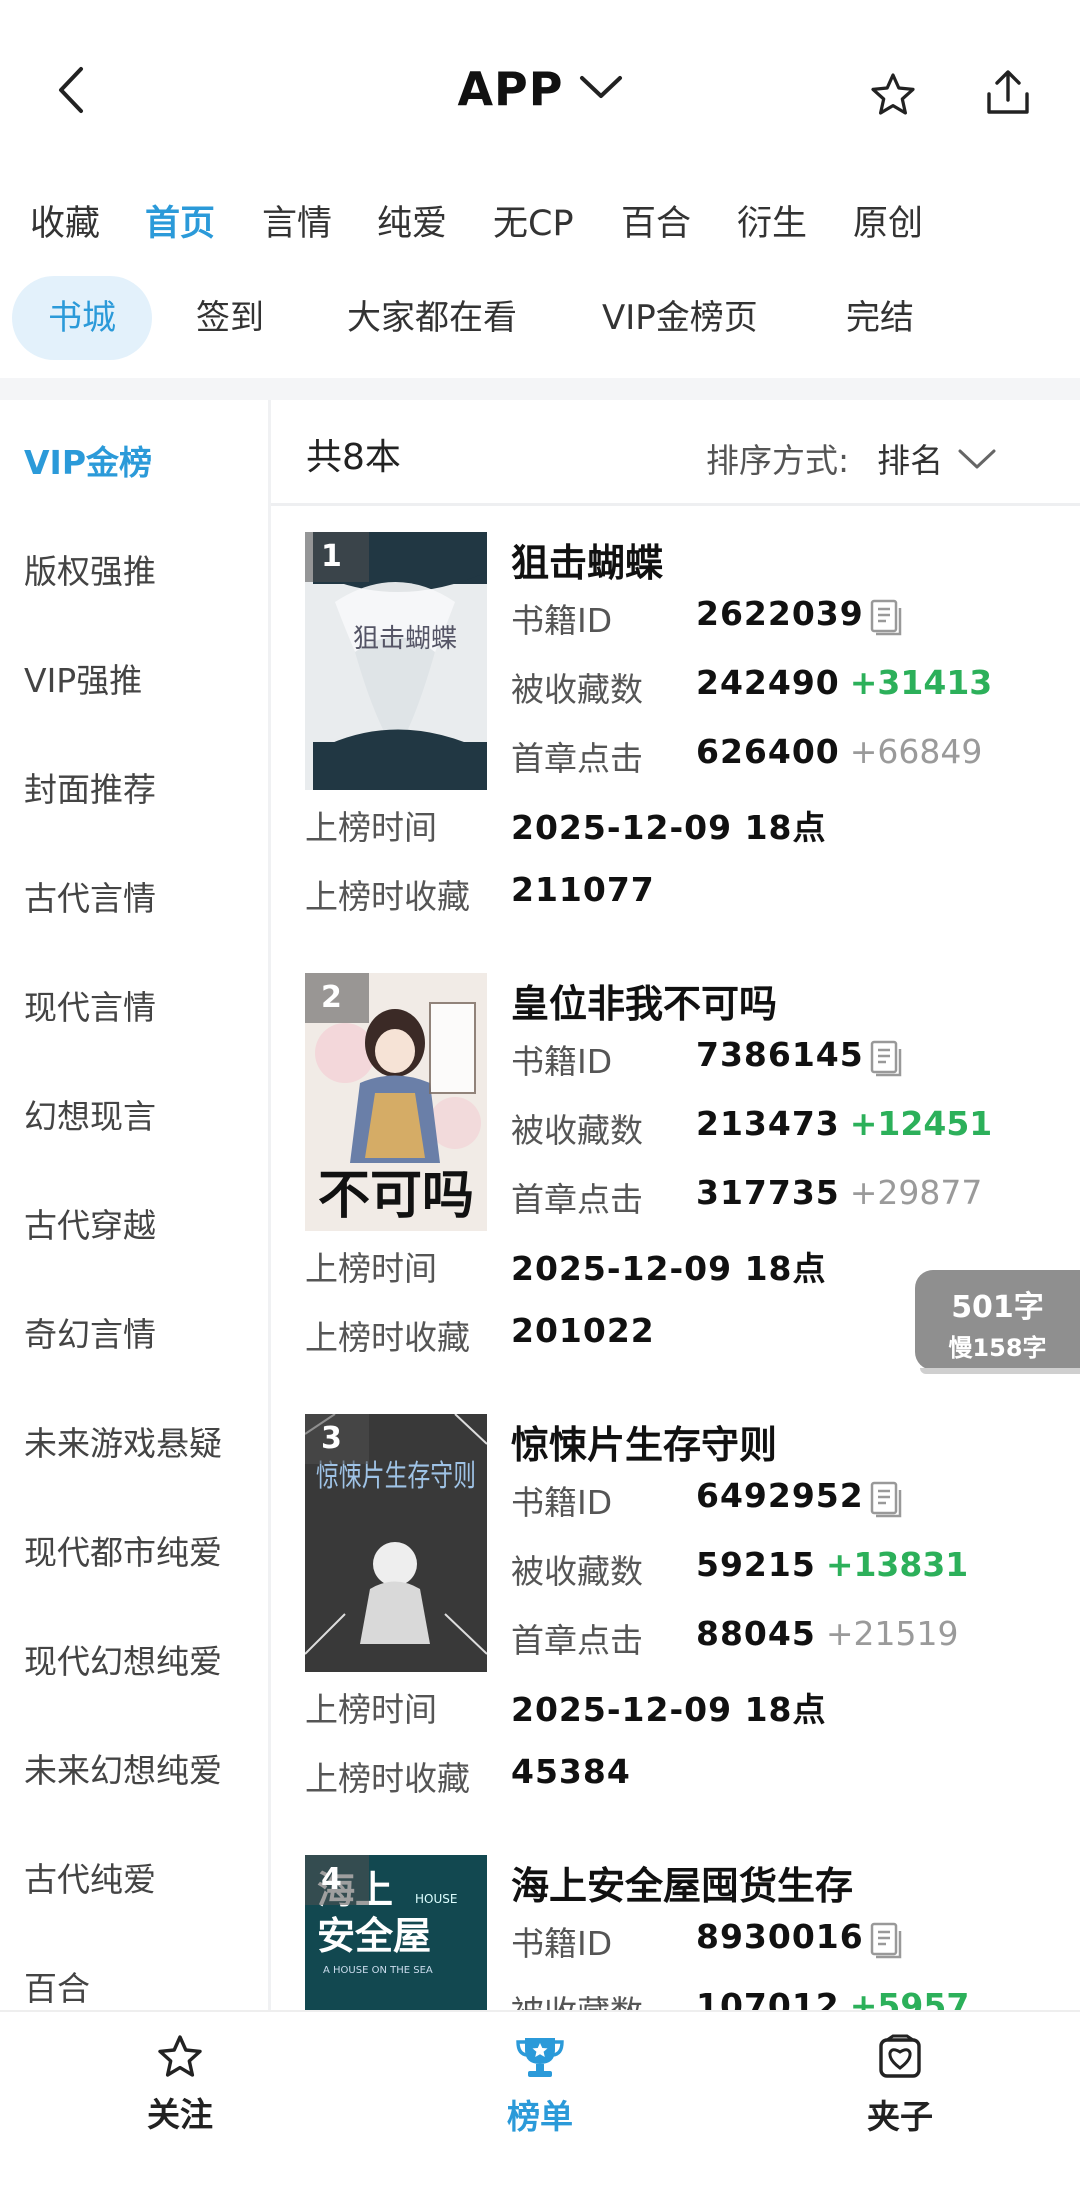  I want to click on share-icon, so click(1008, 94).